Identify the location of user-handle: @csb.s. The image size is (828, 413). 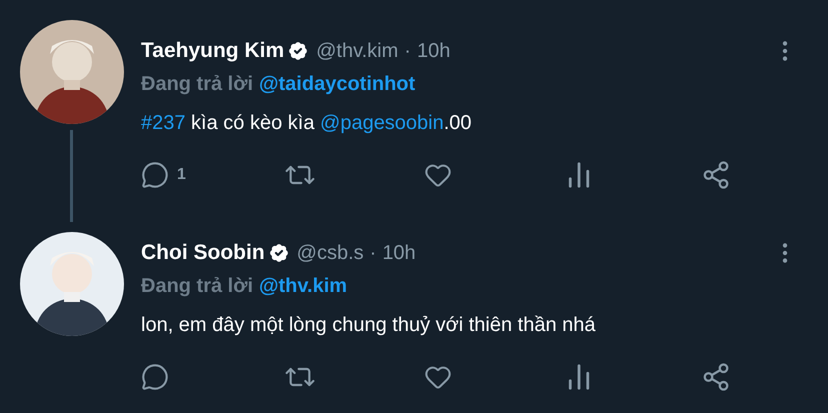
(330, 253).